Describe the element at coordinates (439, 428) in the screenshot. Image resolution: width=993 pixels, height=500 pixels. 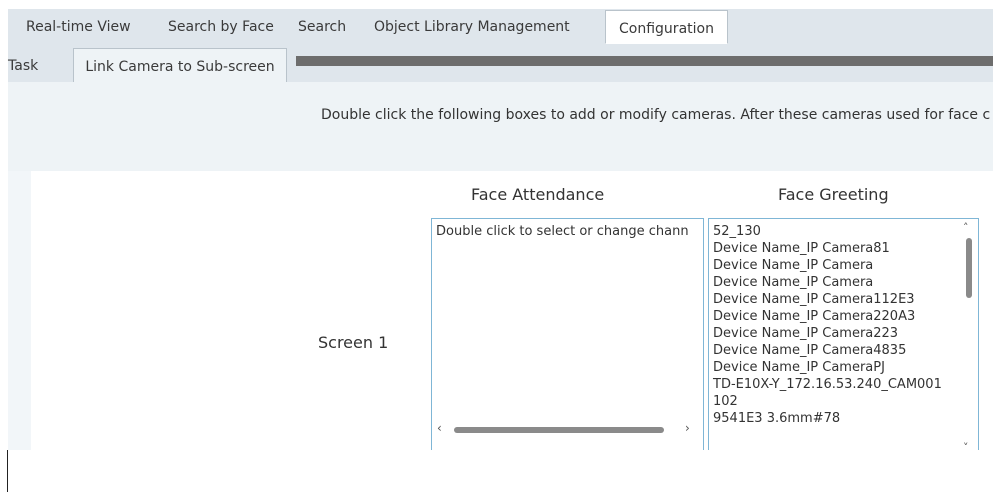
I see `chevron-left-icon: ‹` at that location.